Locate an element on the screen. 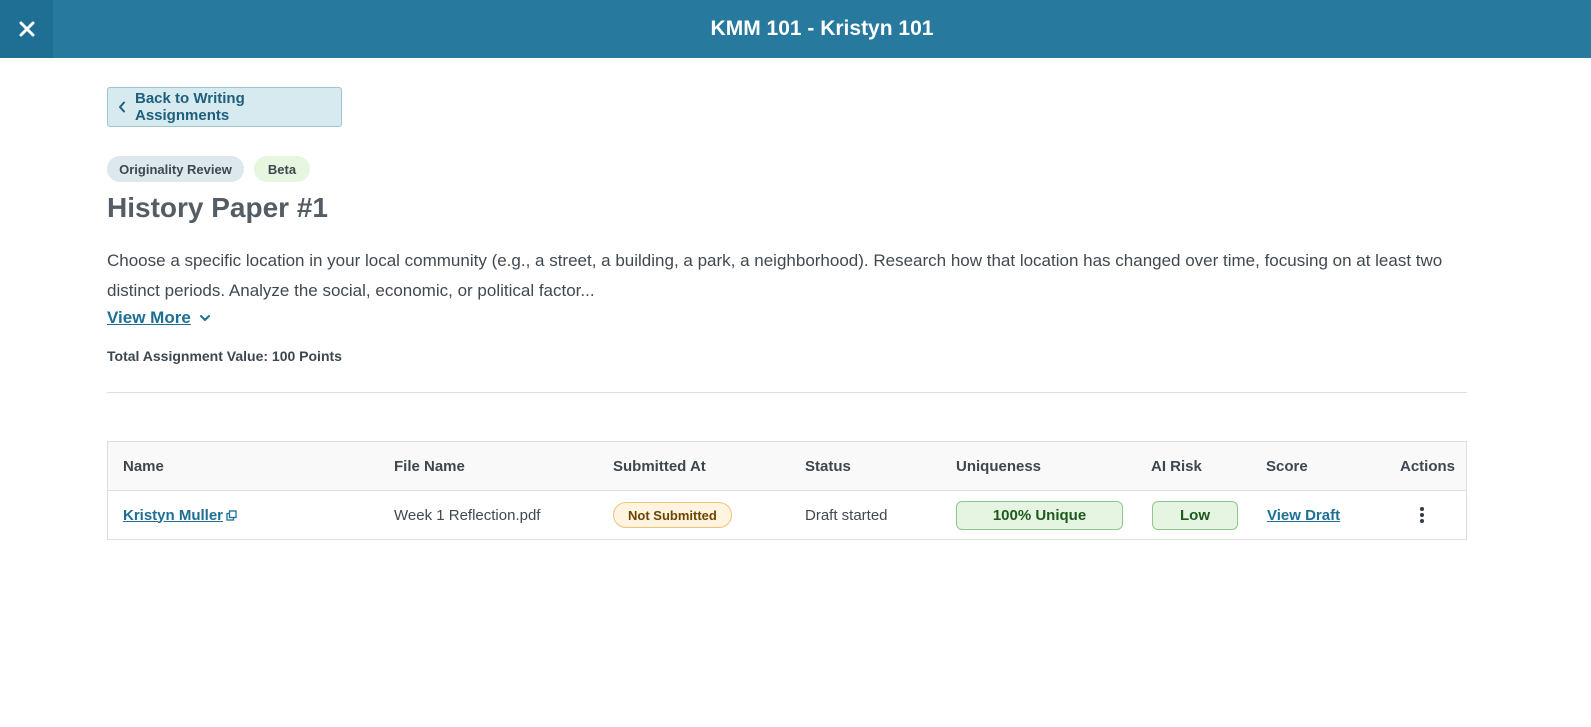 The width and height of the screenshot is (1591, 727). cell-actions is located at coordinates (1422, 515).